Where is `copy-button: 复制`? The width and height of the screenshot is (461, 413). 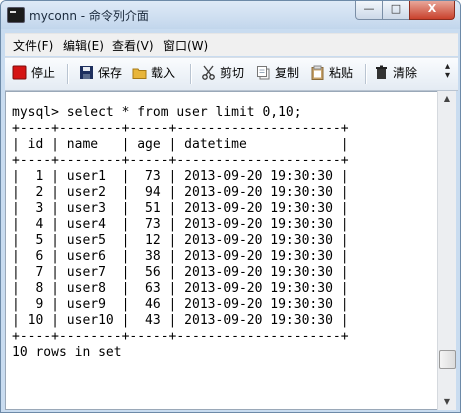
copy-button: 复制 is located at coordinates (277, 74).